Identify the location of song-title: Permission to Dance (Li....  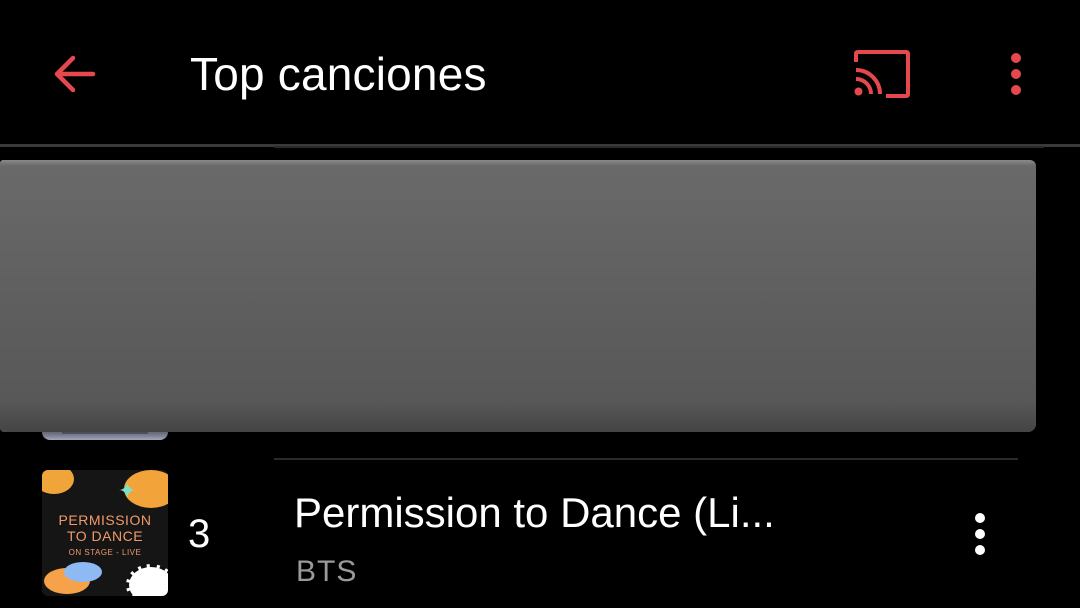
(534, 512).